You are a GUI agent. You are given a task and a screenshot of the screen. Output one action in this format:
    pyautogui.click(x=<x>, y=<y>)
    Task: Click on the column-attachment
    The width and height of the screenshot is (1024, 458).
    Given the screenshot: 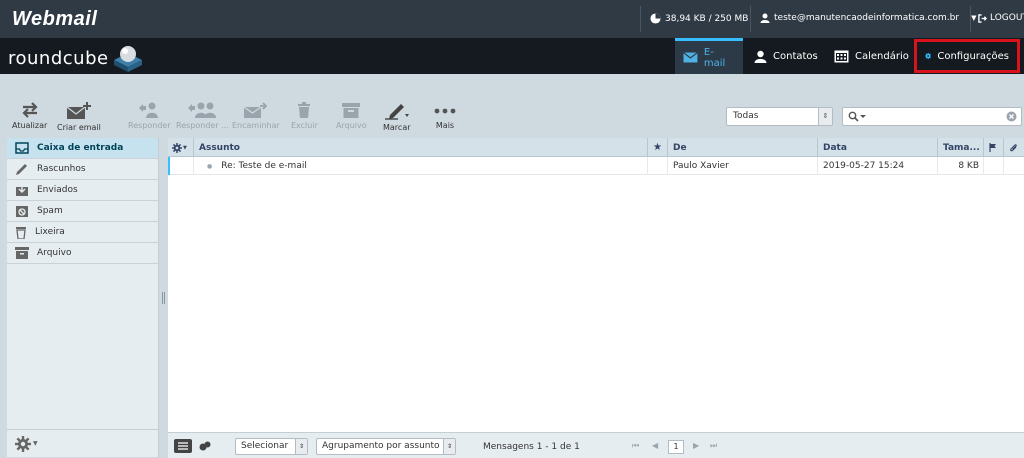 What is the action you would take?
    pyautogui.click(x=1014, y=147)
    